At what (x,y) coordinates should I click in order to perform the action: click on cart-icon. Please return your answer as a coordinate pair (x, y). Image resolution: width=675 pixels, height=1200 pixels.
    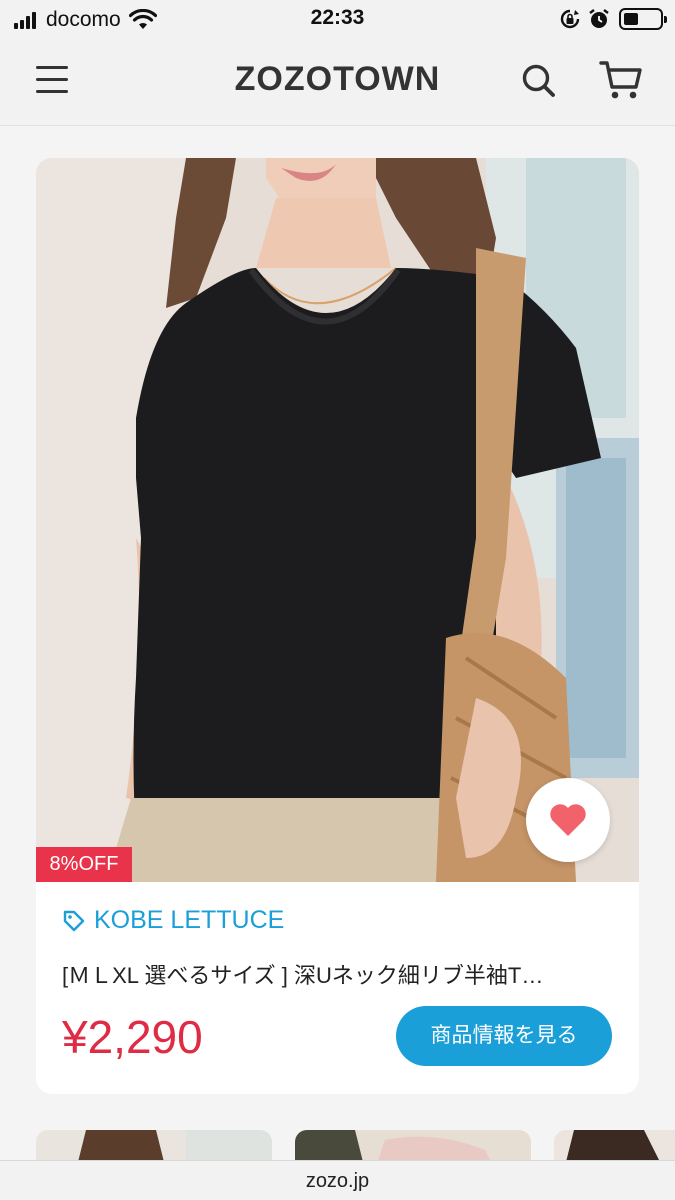
    Looking at the image, I should click on (621, 80).